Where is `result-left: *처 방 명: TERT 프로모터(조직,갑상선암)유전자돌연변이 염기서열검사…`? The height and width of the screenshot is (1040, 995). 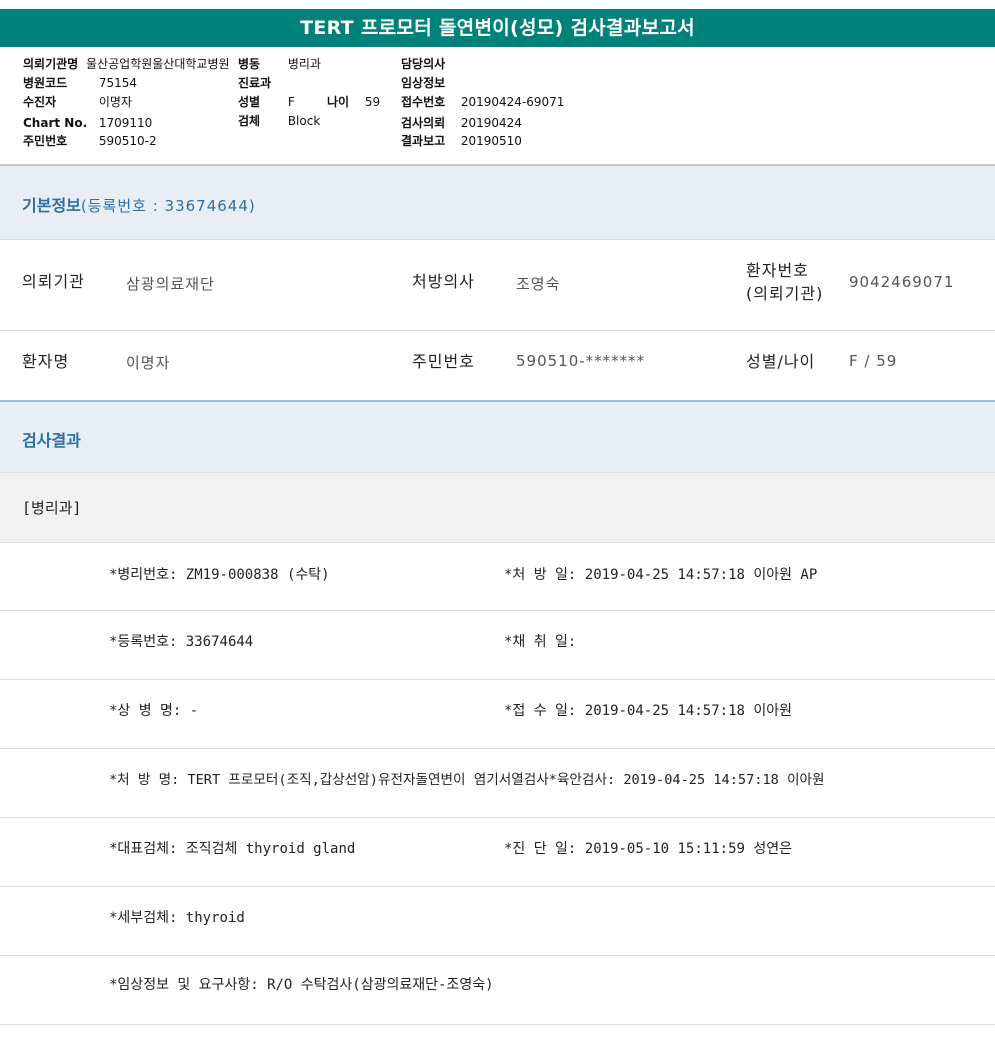
result-left: *처 방 명: TERT 프로모터(조직,갑상선암)유전자돌연변이 염기서열검사… is located at coordinates (467, 780).